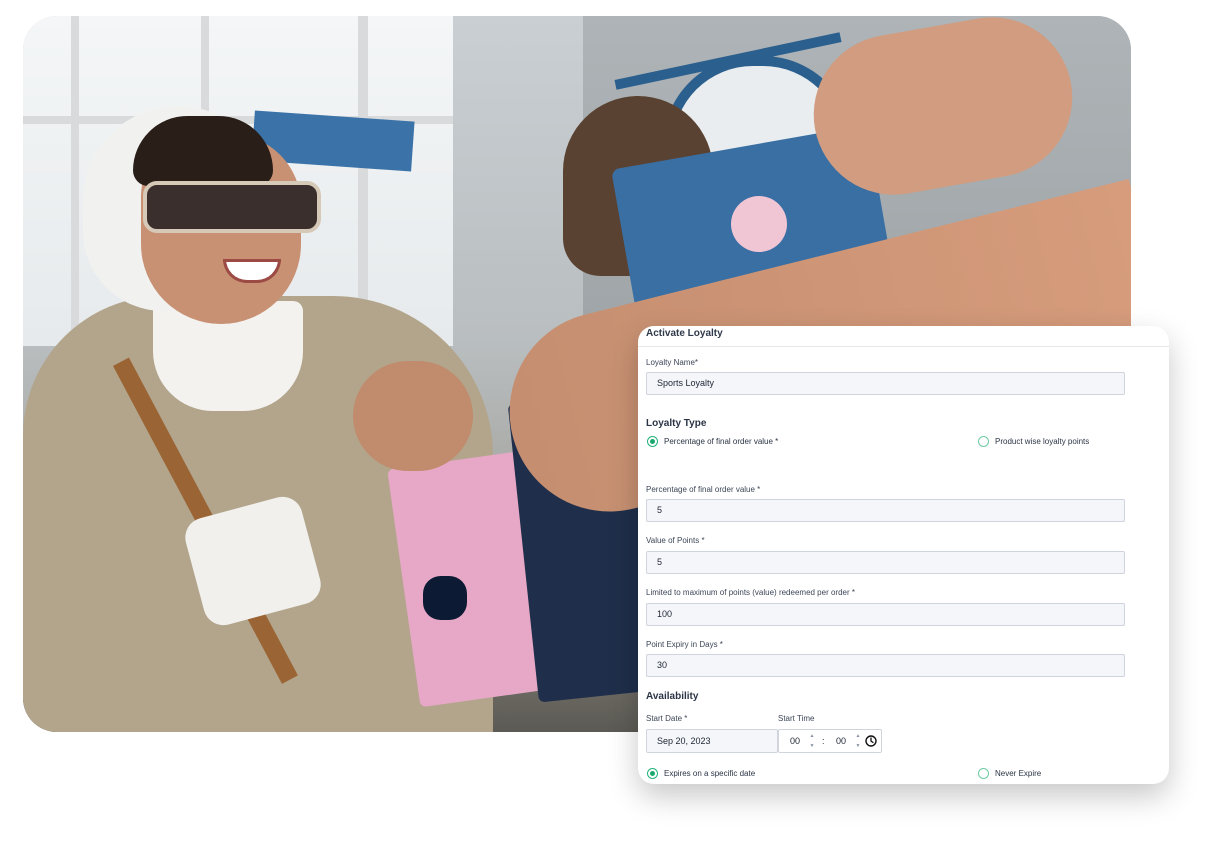 The height and width of the screenshot is (841, 1228). Describe the element at coordinates (871, 741) in the screenshot. I see `clock-icon` at that location.